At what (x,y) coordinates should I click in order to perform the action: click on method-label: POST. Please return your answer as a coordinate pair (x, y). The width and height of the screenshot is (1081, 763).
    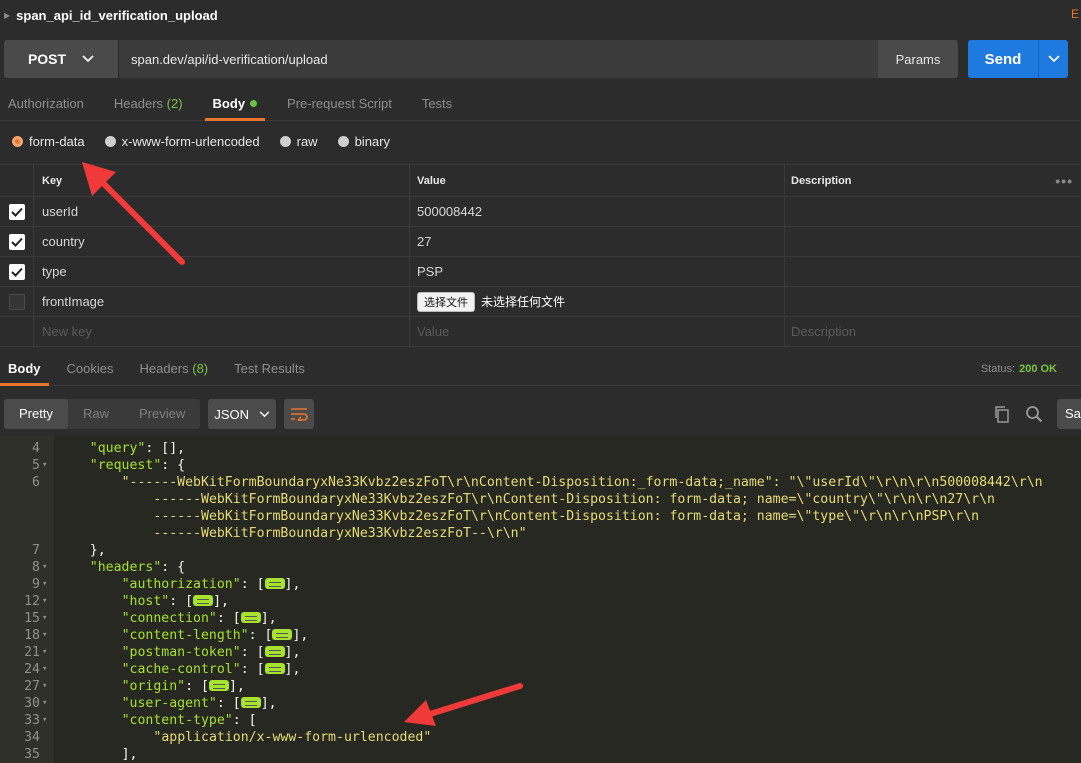
    Looking at the image, I should click on (47, 59).